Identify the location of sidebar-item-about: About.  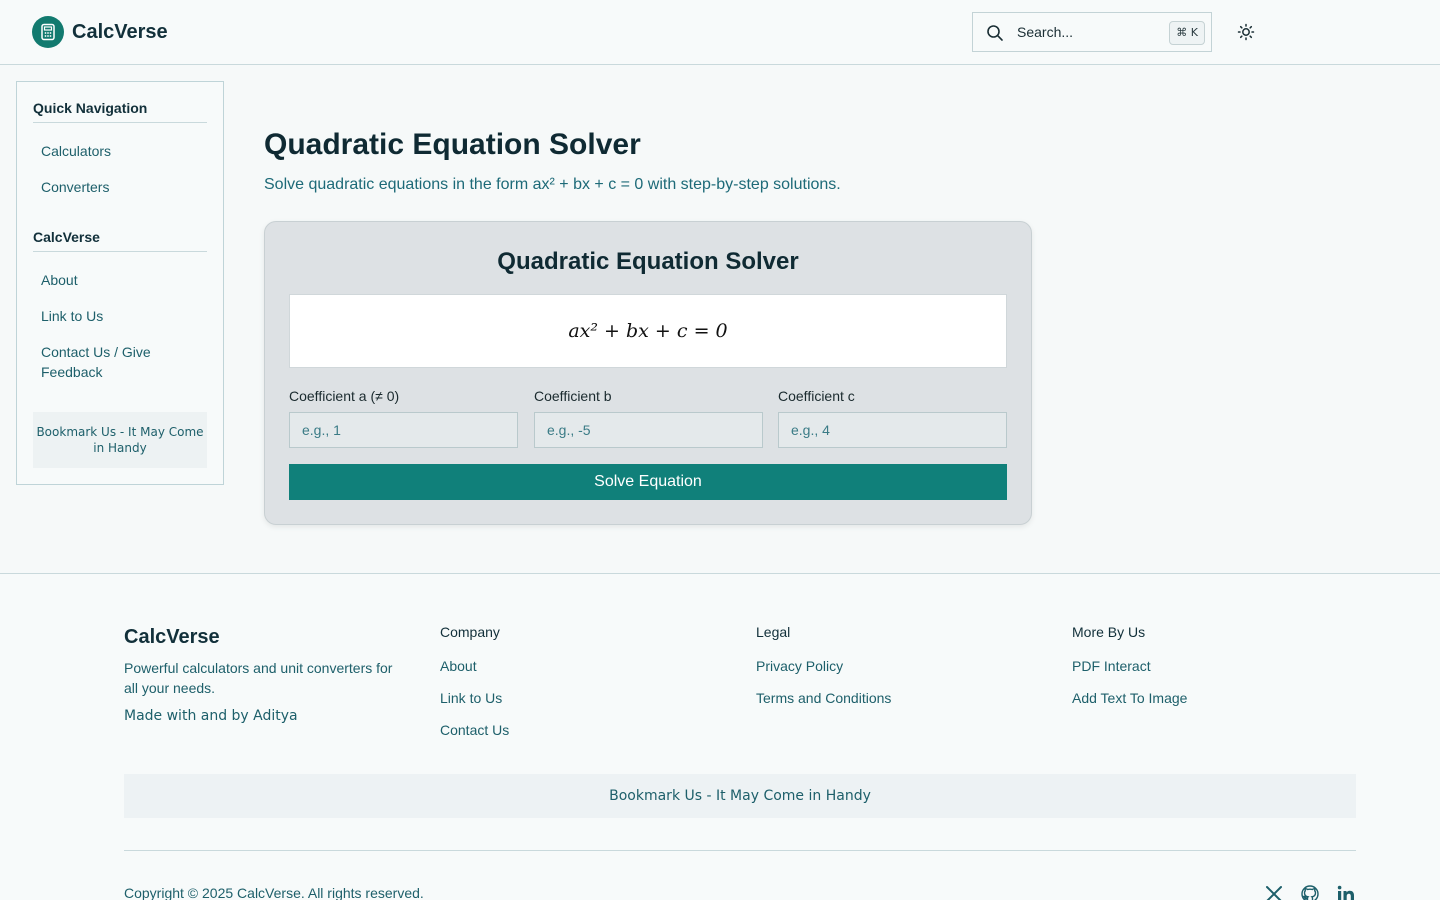
(121, 280).